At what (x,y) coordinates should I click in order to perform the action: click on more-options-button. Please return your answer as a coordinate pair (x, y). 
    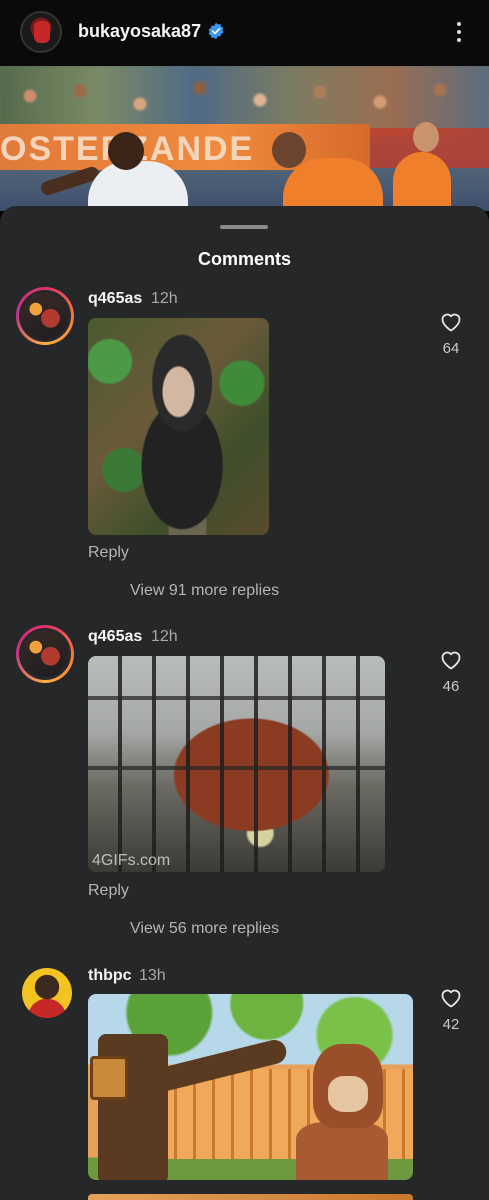
    Looking at the image, I should click on (459, 32).